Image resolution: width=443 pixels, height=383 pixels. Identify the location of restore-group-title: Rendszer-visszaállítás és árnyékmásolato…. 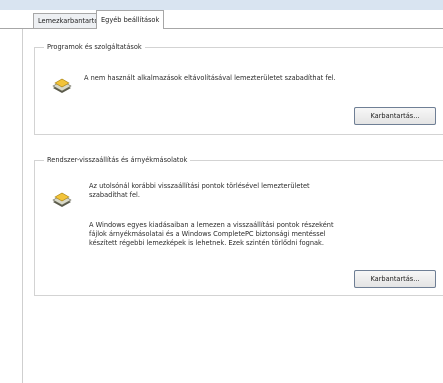
(117, 160).